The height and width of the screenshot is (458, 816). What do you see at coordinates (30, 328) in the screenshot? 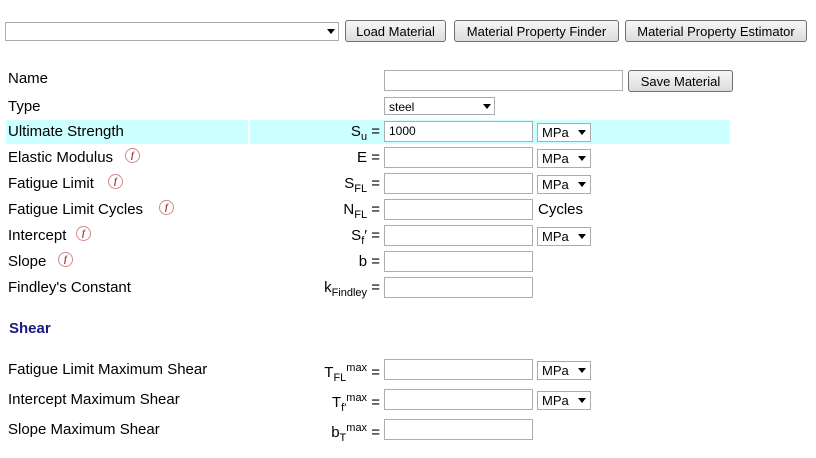
I see `shear-heading: Shear` at bounding box center [30, 328].